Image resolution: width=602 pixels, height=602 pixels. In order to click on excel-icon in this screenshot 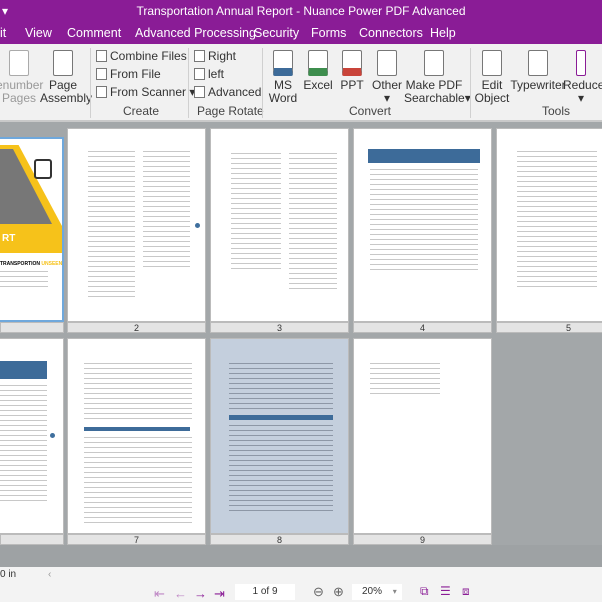, I will do `click(318, 63)`.